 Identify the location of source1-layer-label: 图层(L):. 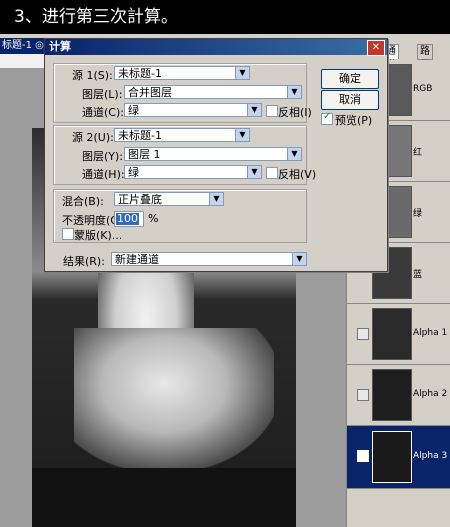
(102, 94).